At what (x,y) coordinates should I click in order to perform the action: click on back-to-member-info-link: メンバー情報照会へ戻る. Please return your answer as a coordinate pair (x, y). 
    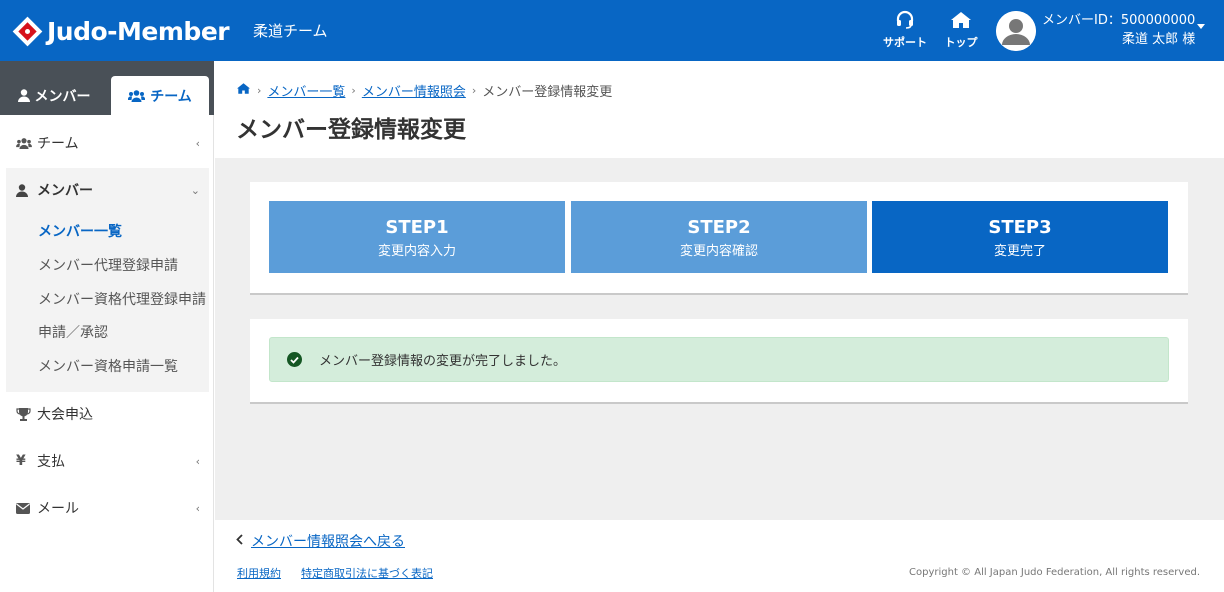
    Looking at the image, I should click on (320, 541).